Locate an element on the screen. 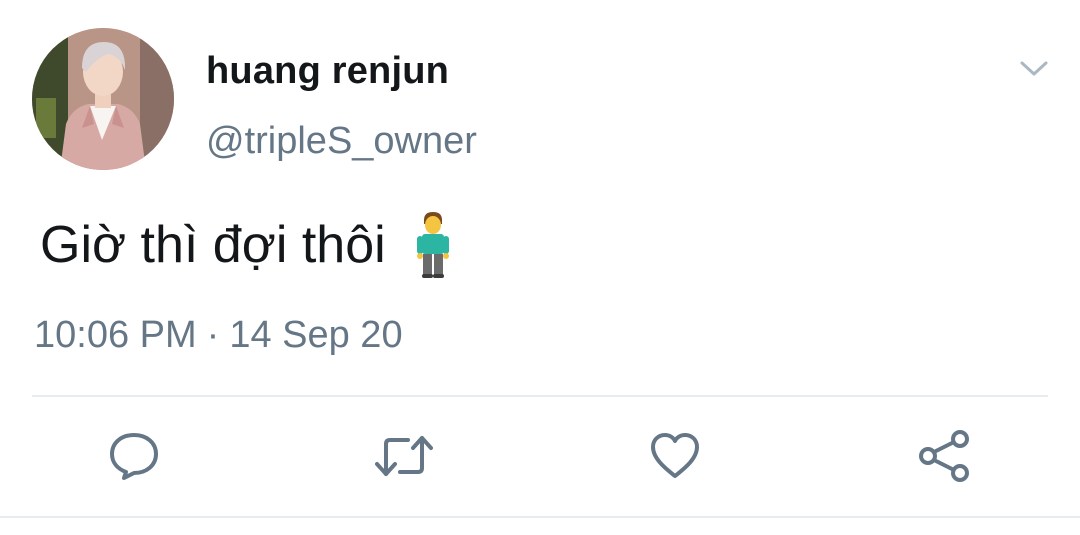  heart-icon is located at coordinates (675, 458).